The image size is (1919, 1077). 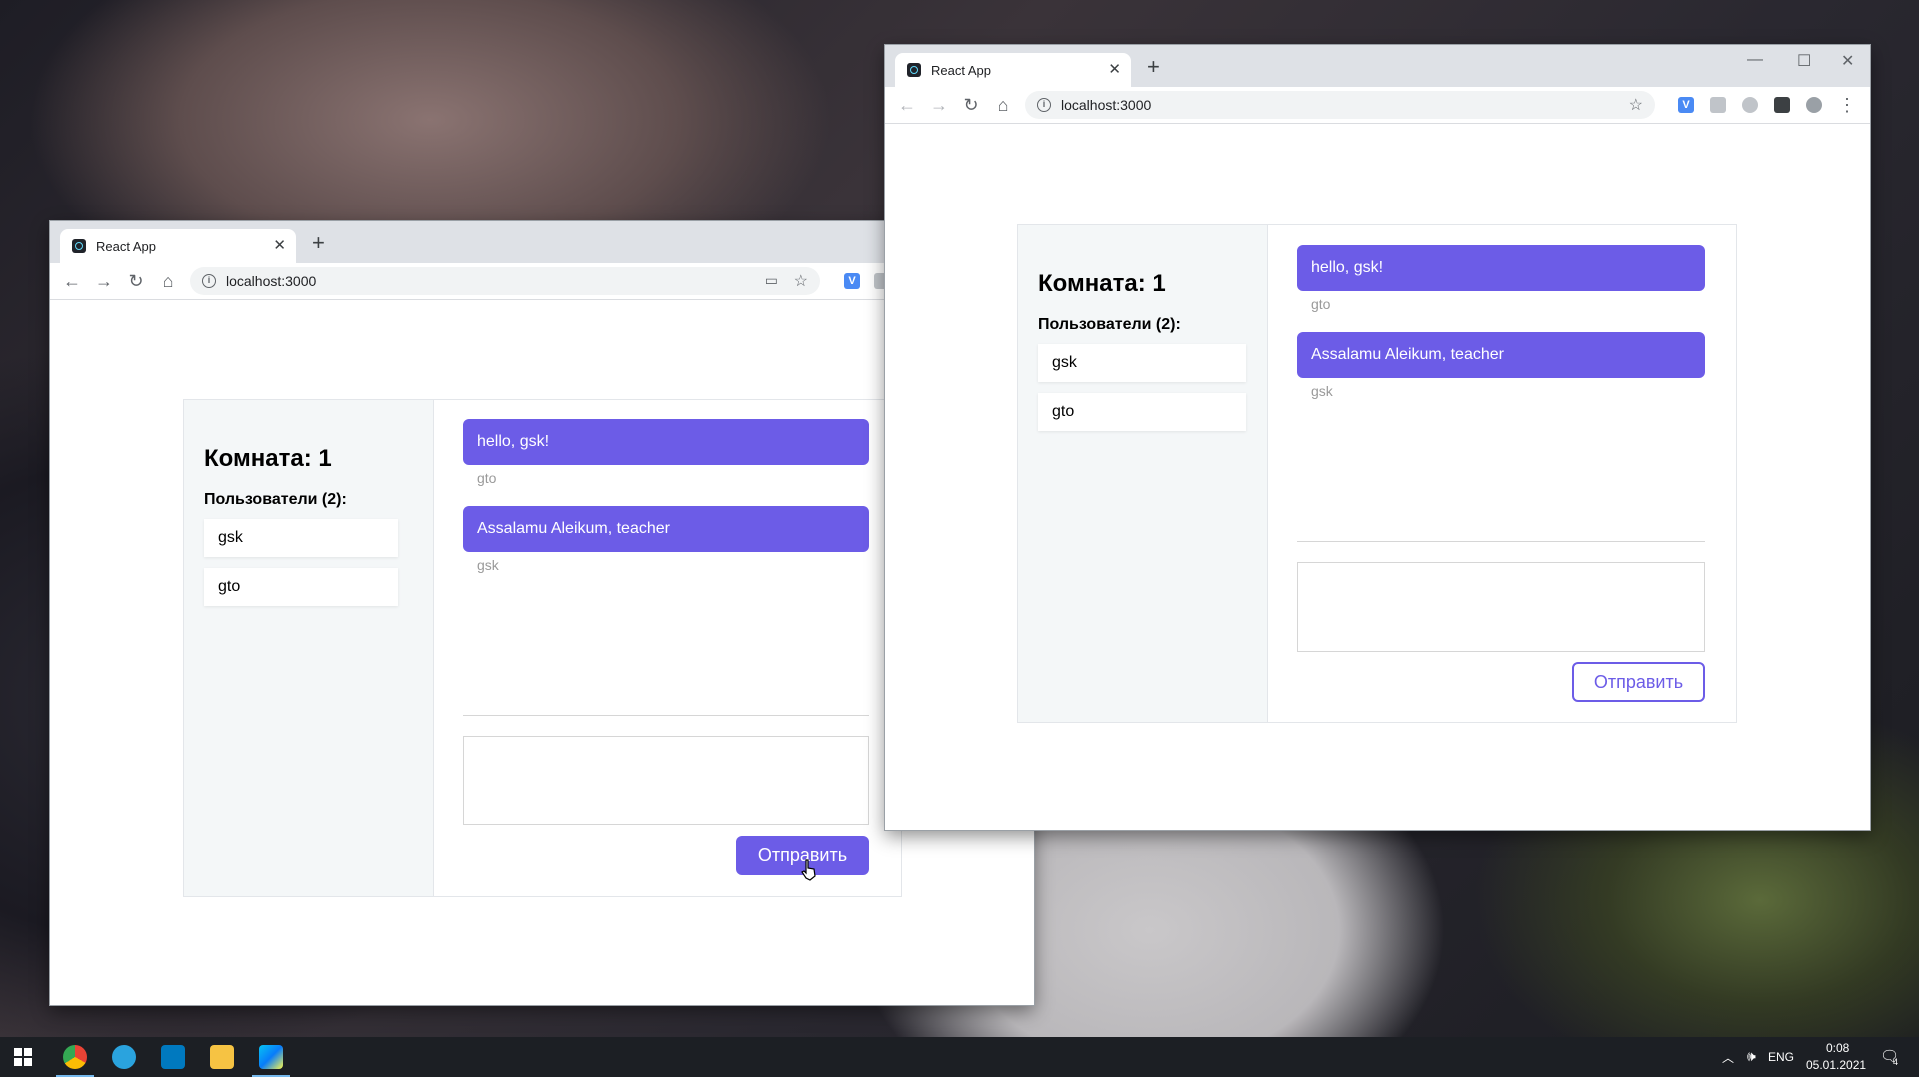 I want to click on file-explorer-icon, so click(x=222, y=1057).